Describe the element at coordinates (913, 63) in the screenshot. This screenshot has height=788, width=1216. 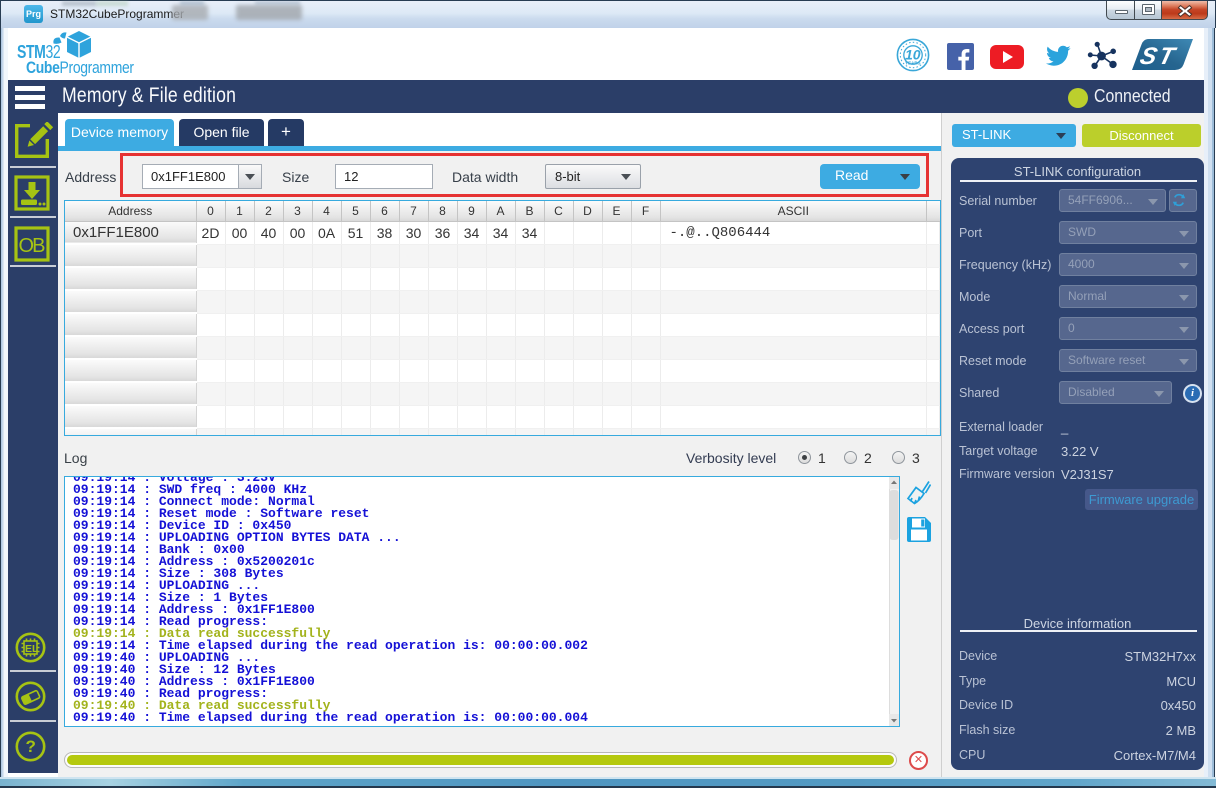
I see `svg-text: YEARS` at that location.